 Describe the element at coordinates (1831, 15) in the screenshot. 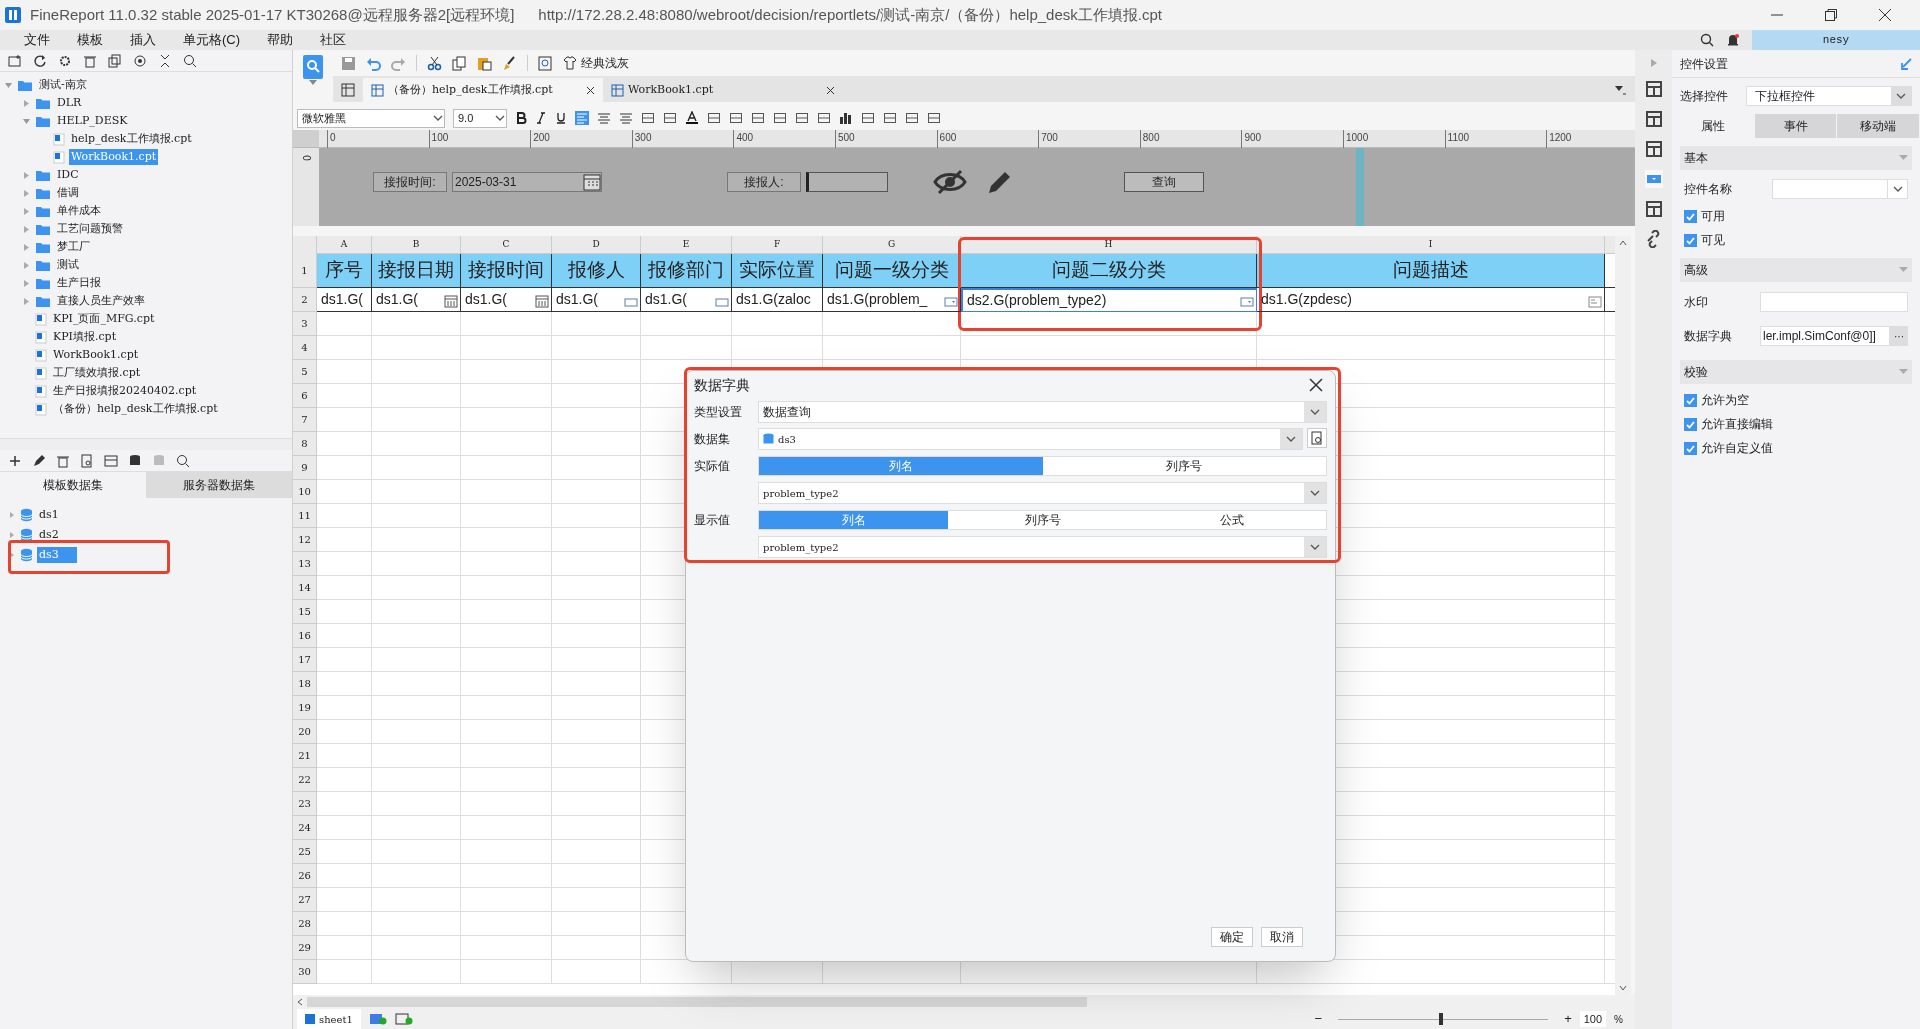

I see `restore-icon` at that location.